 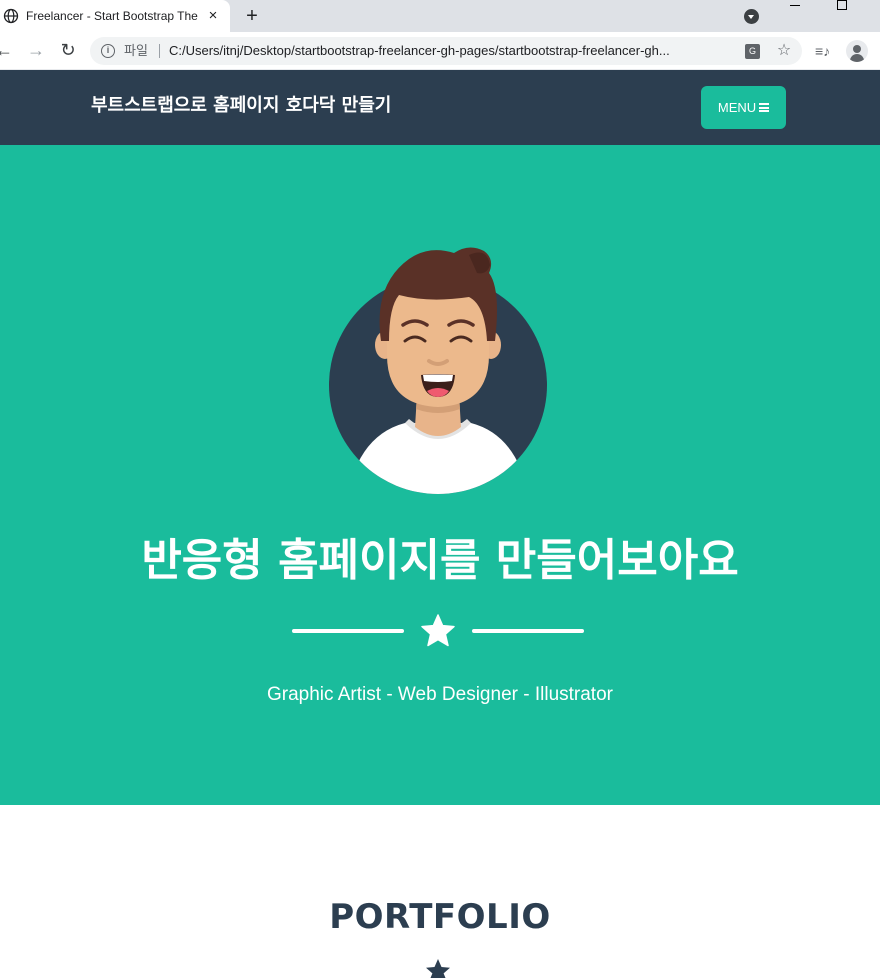 What do you see at coordinates (252, 16) in the screenshot?
I see `plus-icon: +` at bounding box center [252, 16].